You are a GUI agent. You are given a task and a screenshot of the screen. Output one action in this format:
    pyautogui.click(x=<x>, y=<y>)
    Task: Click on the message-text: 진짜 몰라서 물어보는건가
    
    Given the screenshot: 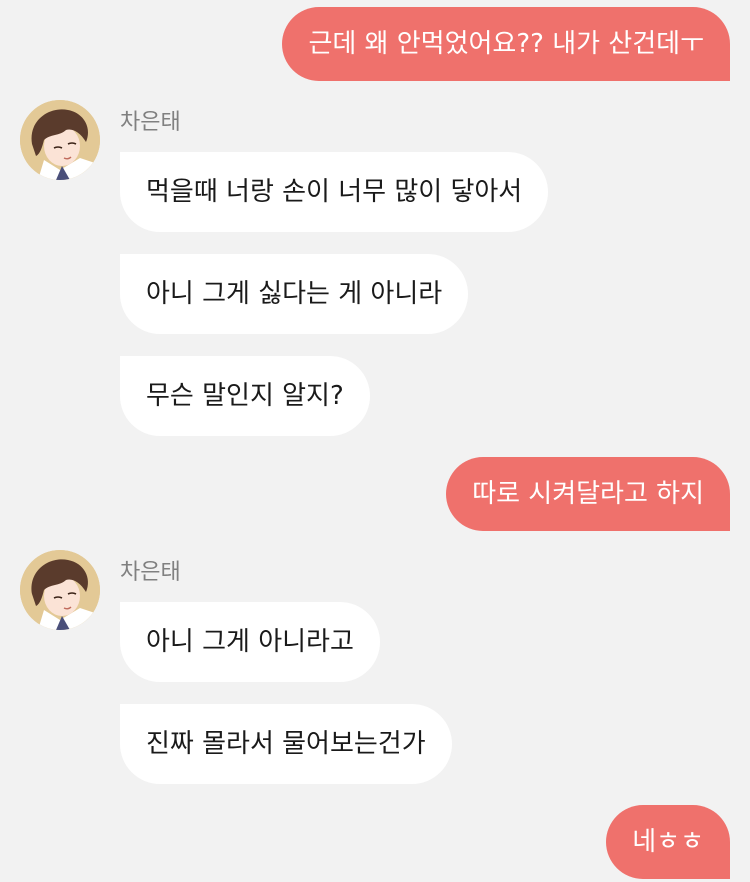 What is the action you would take?
    pyautogui.click(x=286, y=744)
    